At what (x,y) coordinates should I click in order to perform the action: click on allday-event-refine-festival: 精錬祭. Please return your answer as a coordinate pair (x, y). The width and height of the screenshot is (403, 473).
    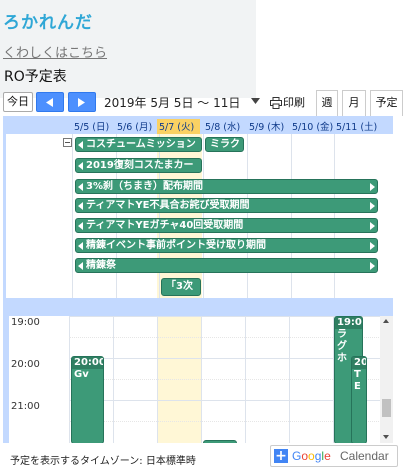
    Looking at the image, I should click on (226, 265).